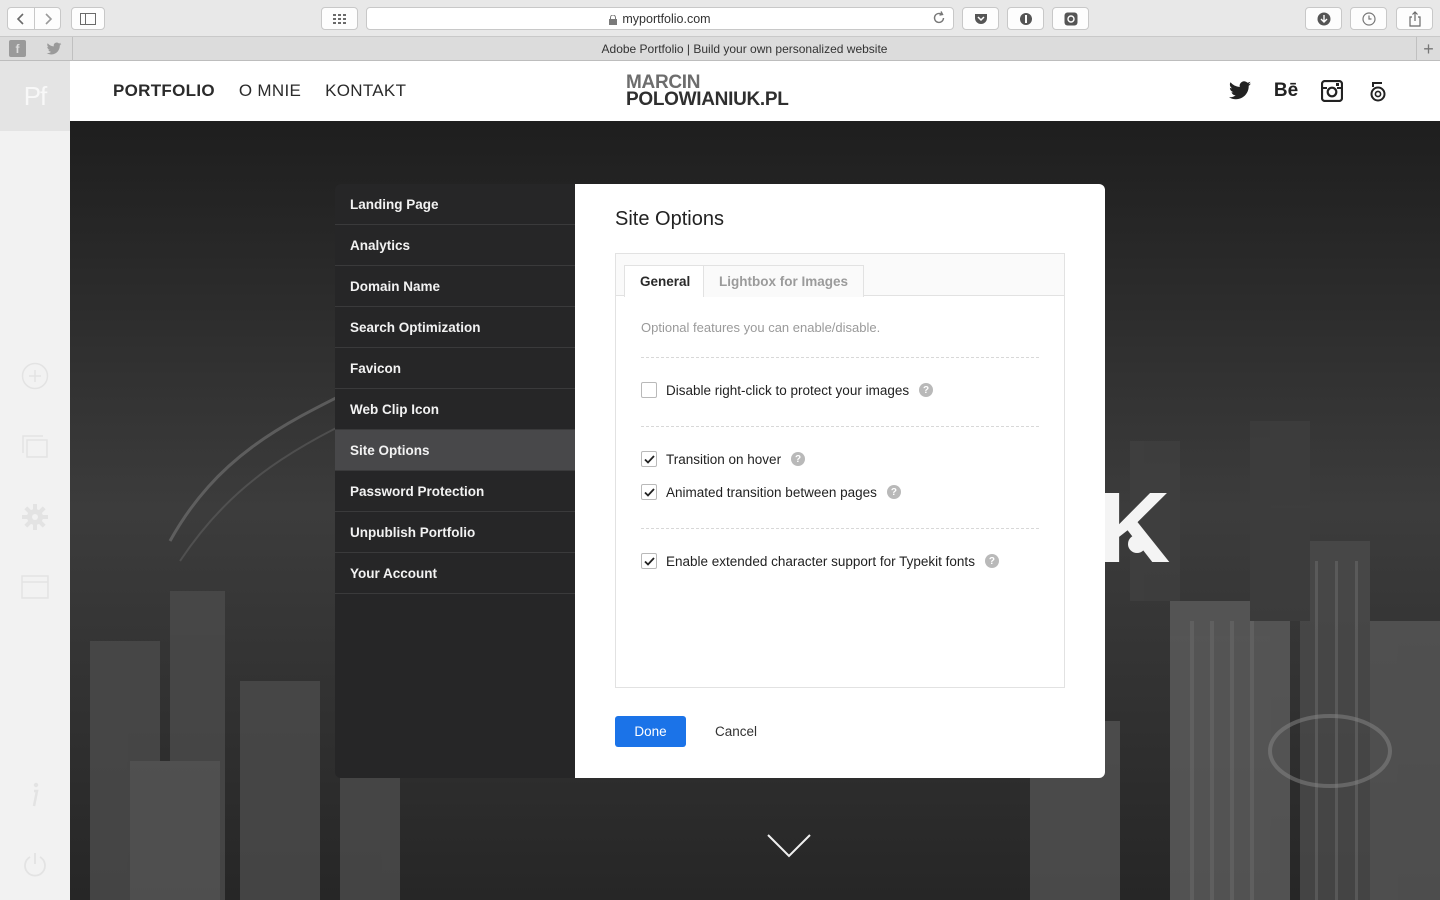 The image size is (1440, 900). What do you see at coordinates (17, 48) in the screenshot?
I see `facebook-bookmark-icon: f` at bounding box center [17, 48].